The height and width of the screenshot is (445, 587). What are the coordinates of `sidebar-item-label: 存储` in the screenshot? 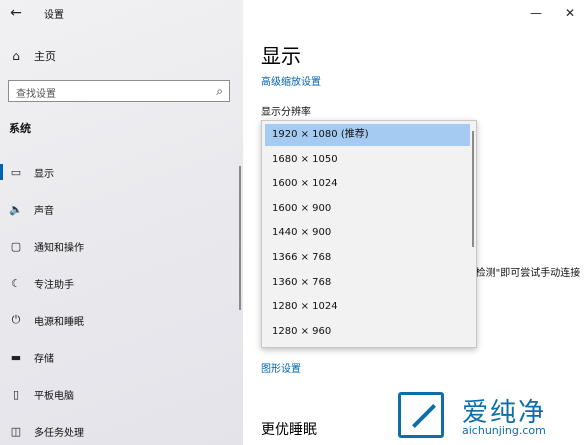 It's located at (44, 359).